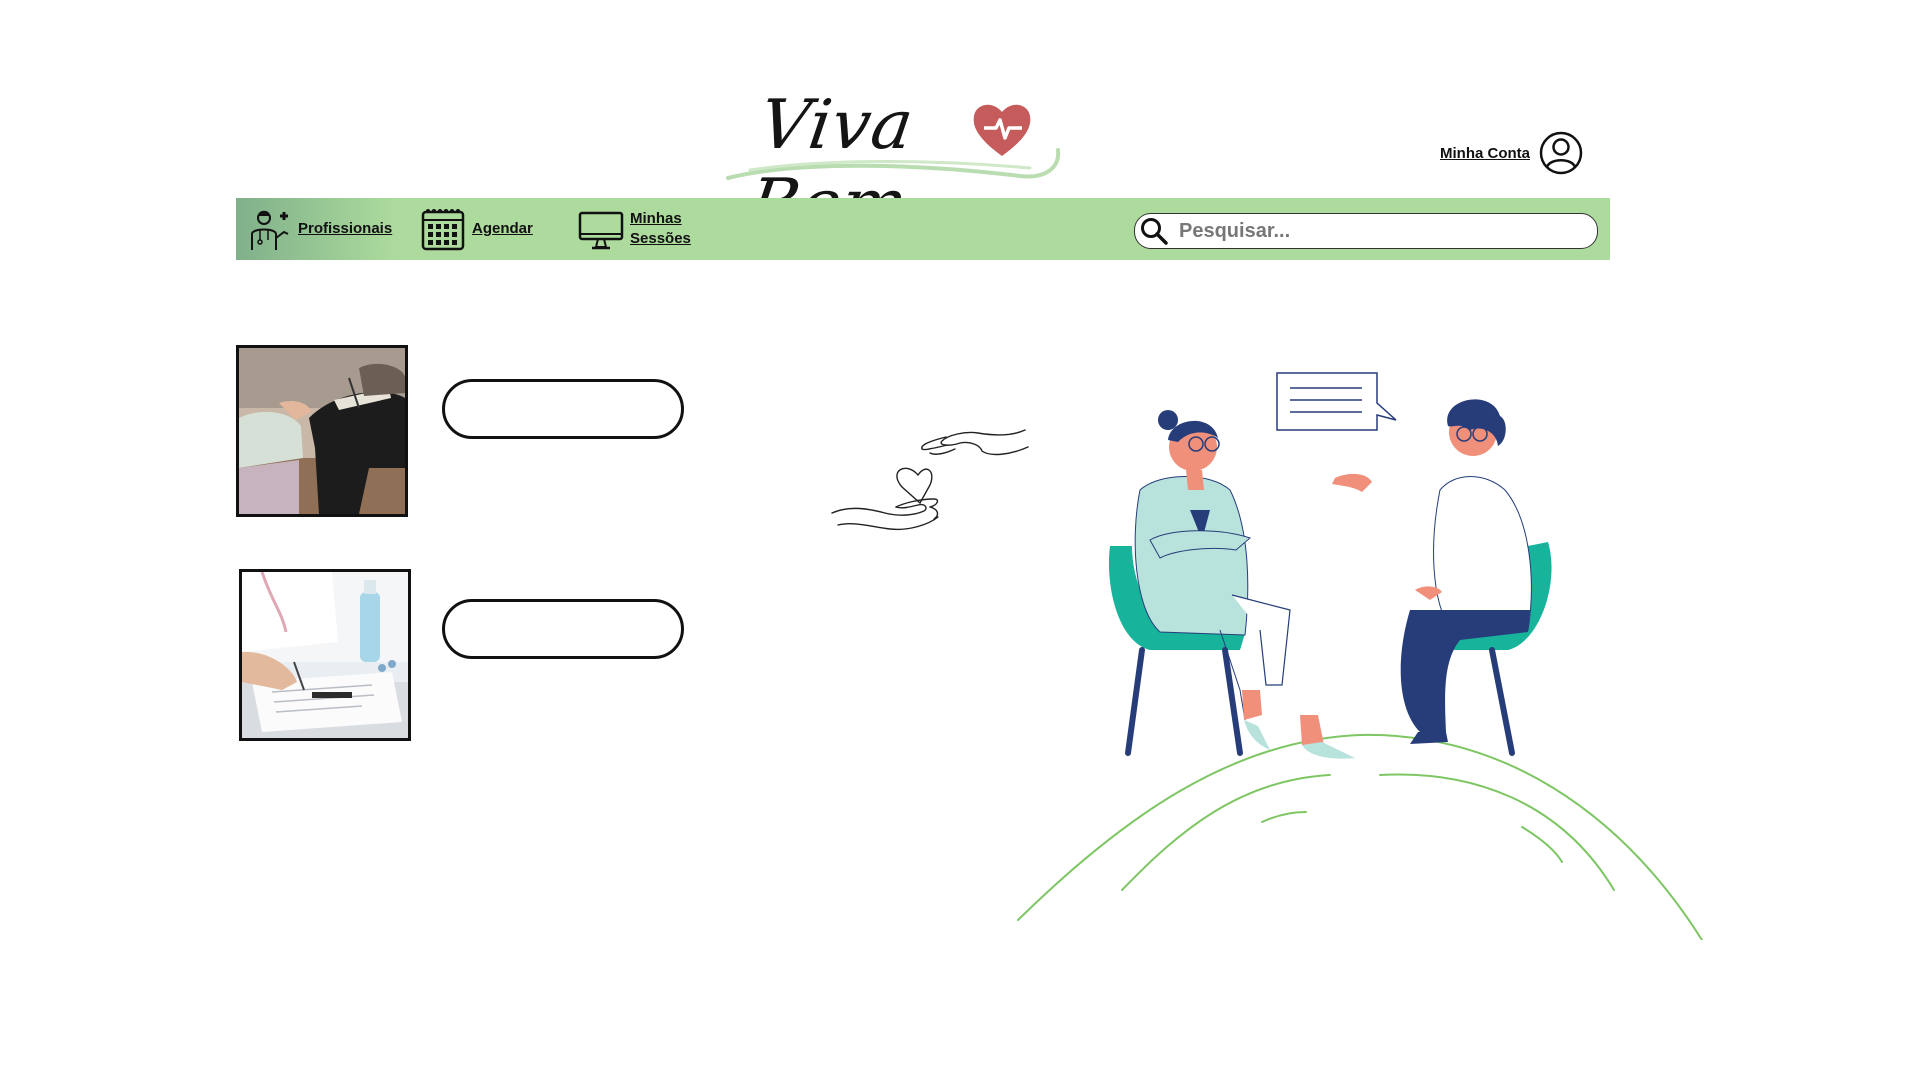 This screenshot has width=1920, height=1080. I want to click on therapy-session-photo, so click(322, 431).